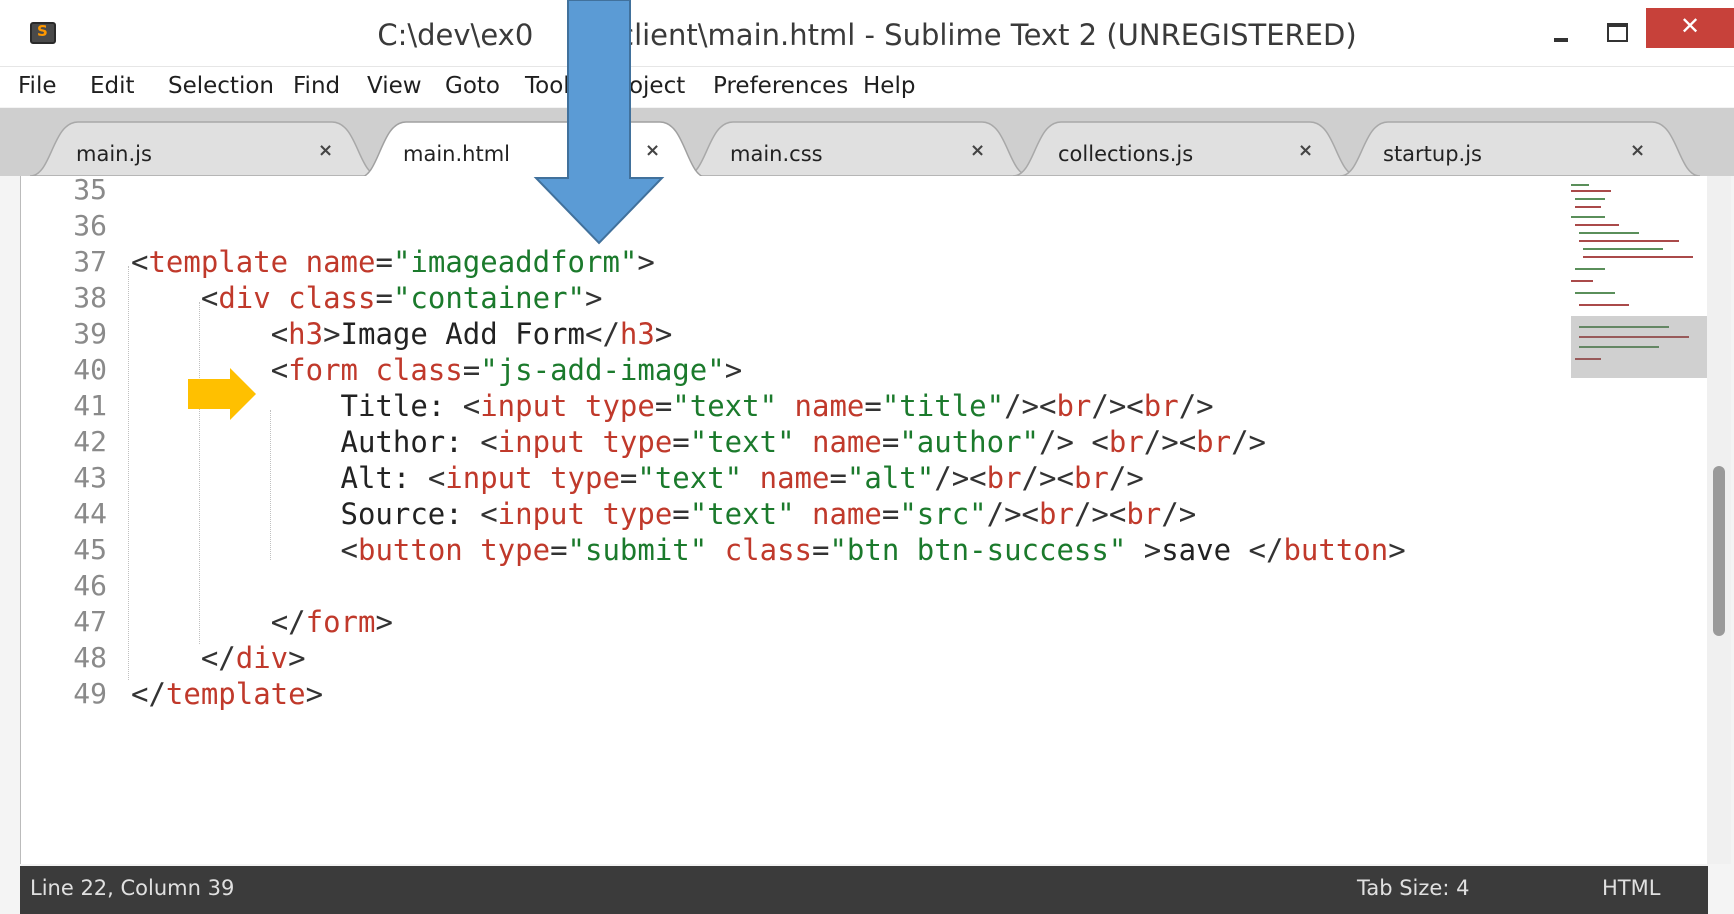  I want to click on line-number: 46, so click(90, 585).